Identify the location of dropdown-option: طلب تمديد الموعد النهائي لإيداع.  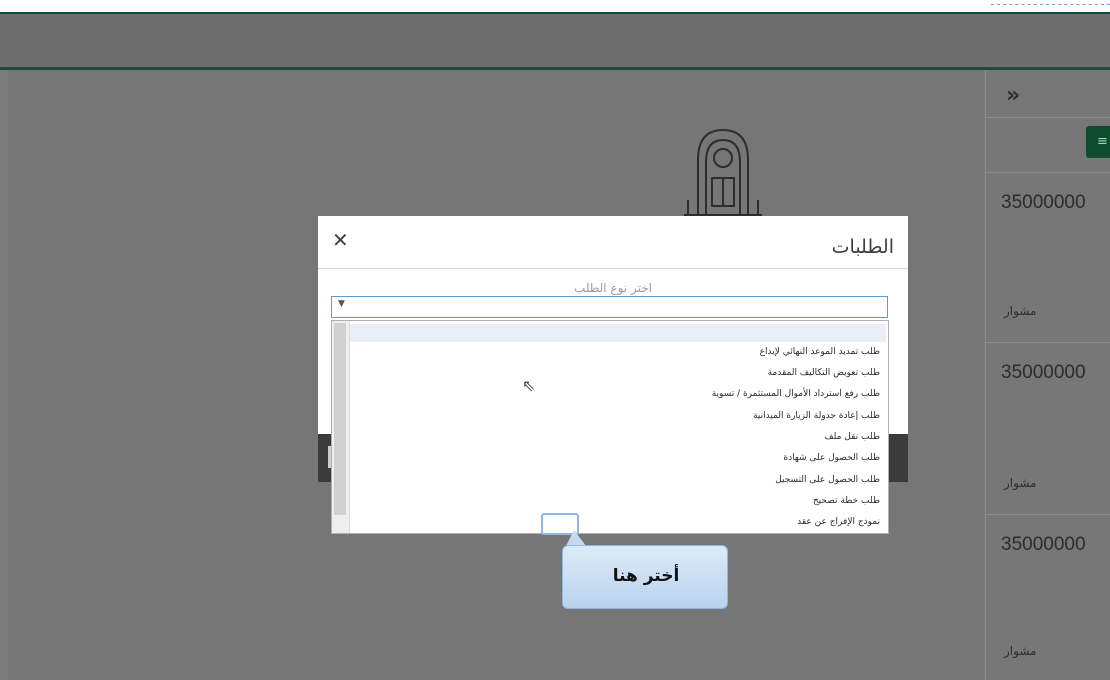
(820, 352).